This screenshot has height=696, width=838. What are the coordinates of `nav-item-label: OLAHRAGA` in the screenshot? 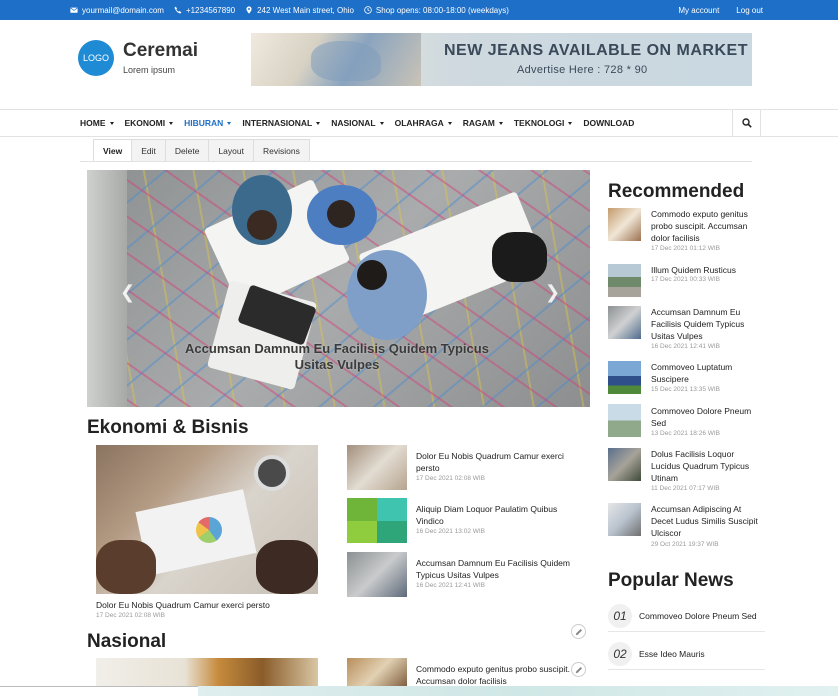 It's located at (419, 123).